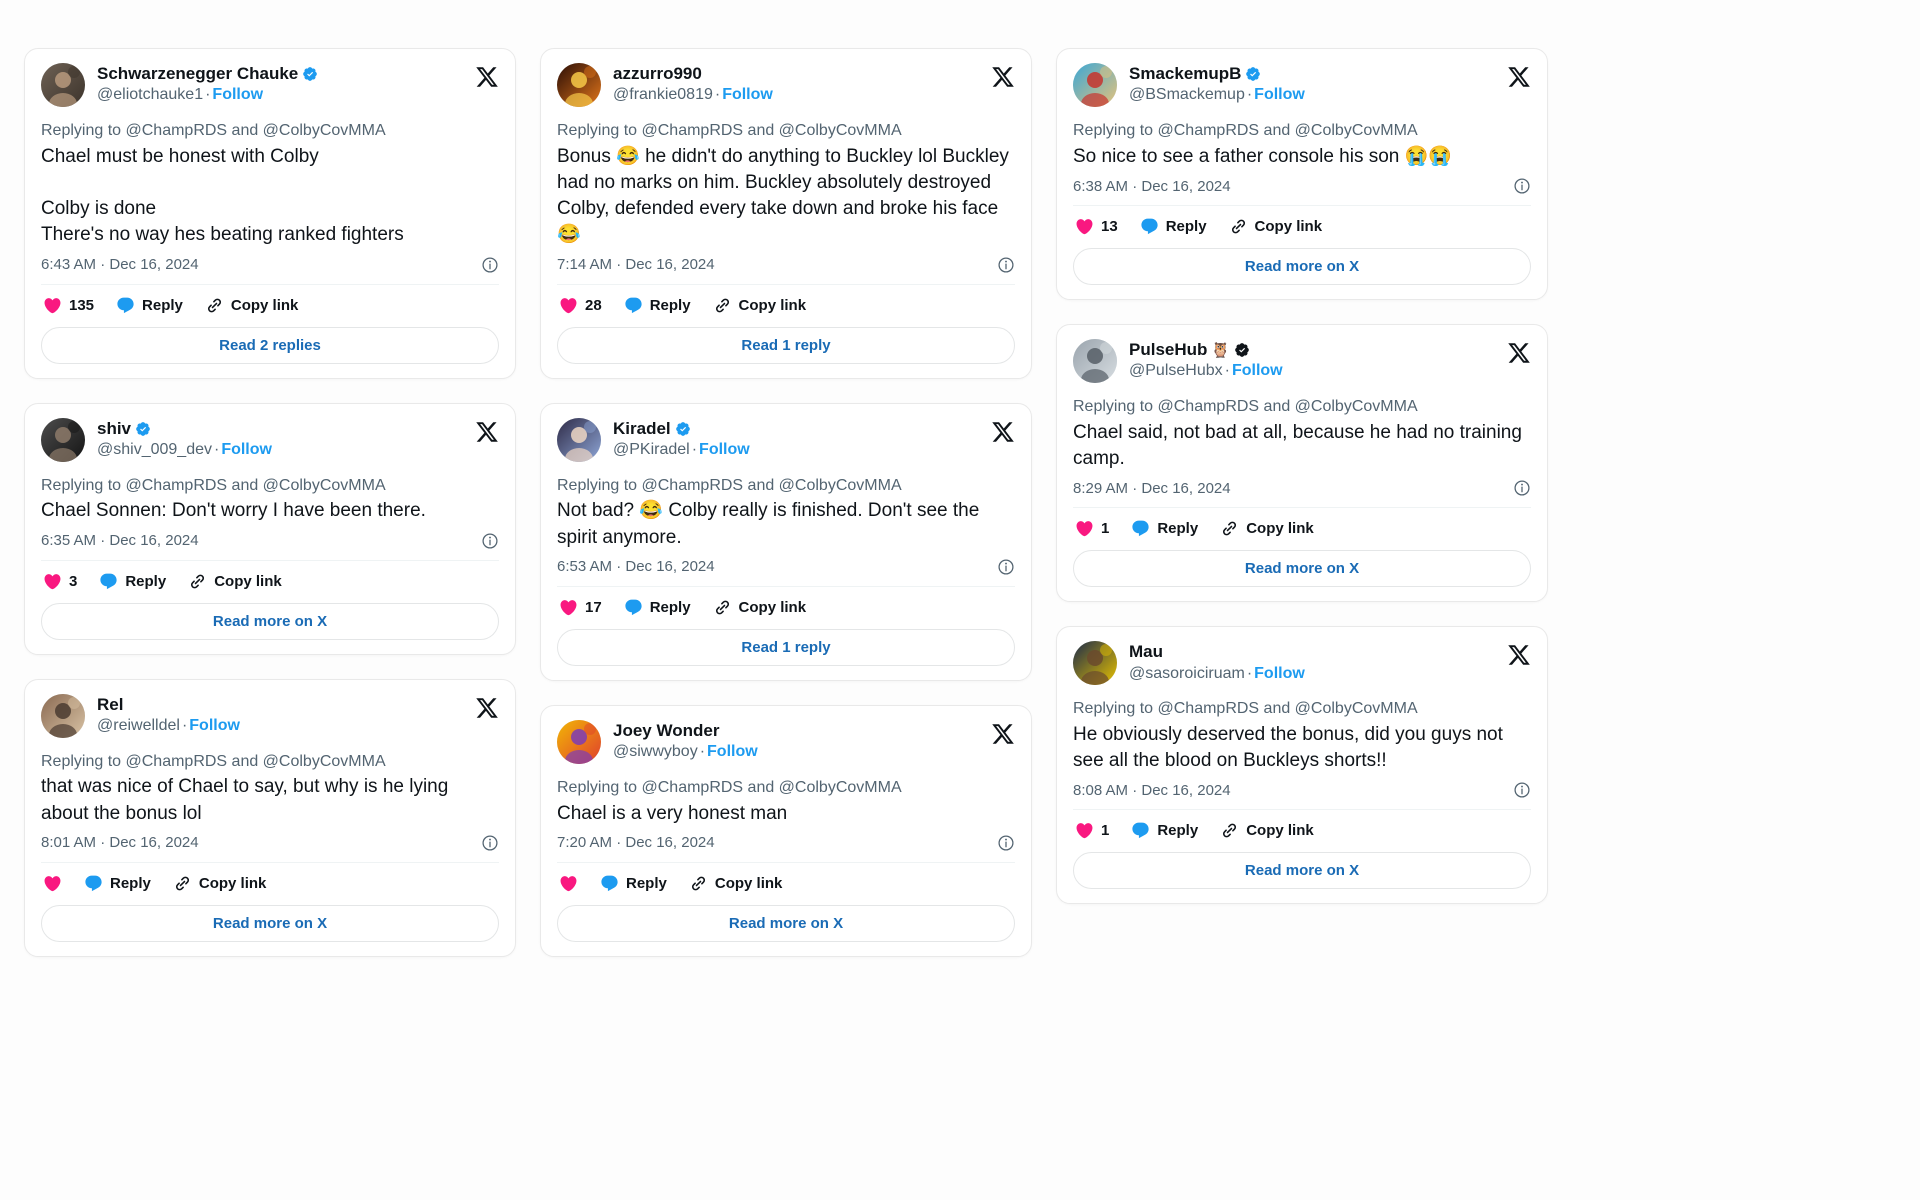  I want to click on like-button: 28, so click(580, 305).